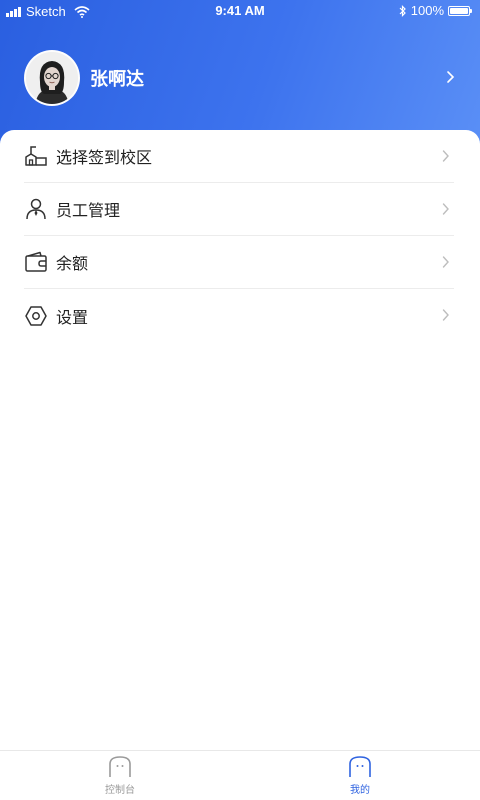  Describe the element at coordinates (239, 209) in the screenshot. I see `menu-item-employee: 员工管理` at that location.